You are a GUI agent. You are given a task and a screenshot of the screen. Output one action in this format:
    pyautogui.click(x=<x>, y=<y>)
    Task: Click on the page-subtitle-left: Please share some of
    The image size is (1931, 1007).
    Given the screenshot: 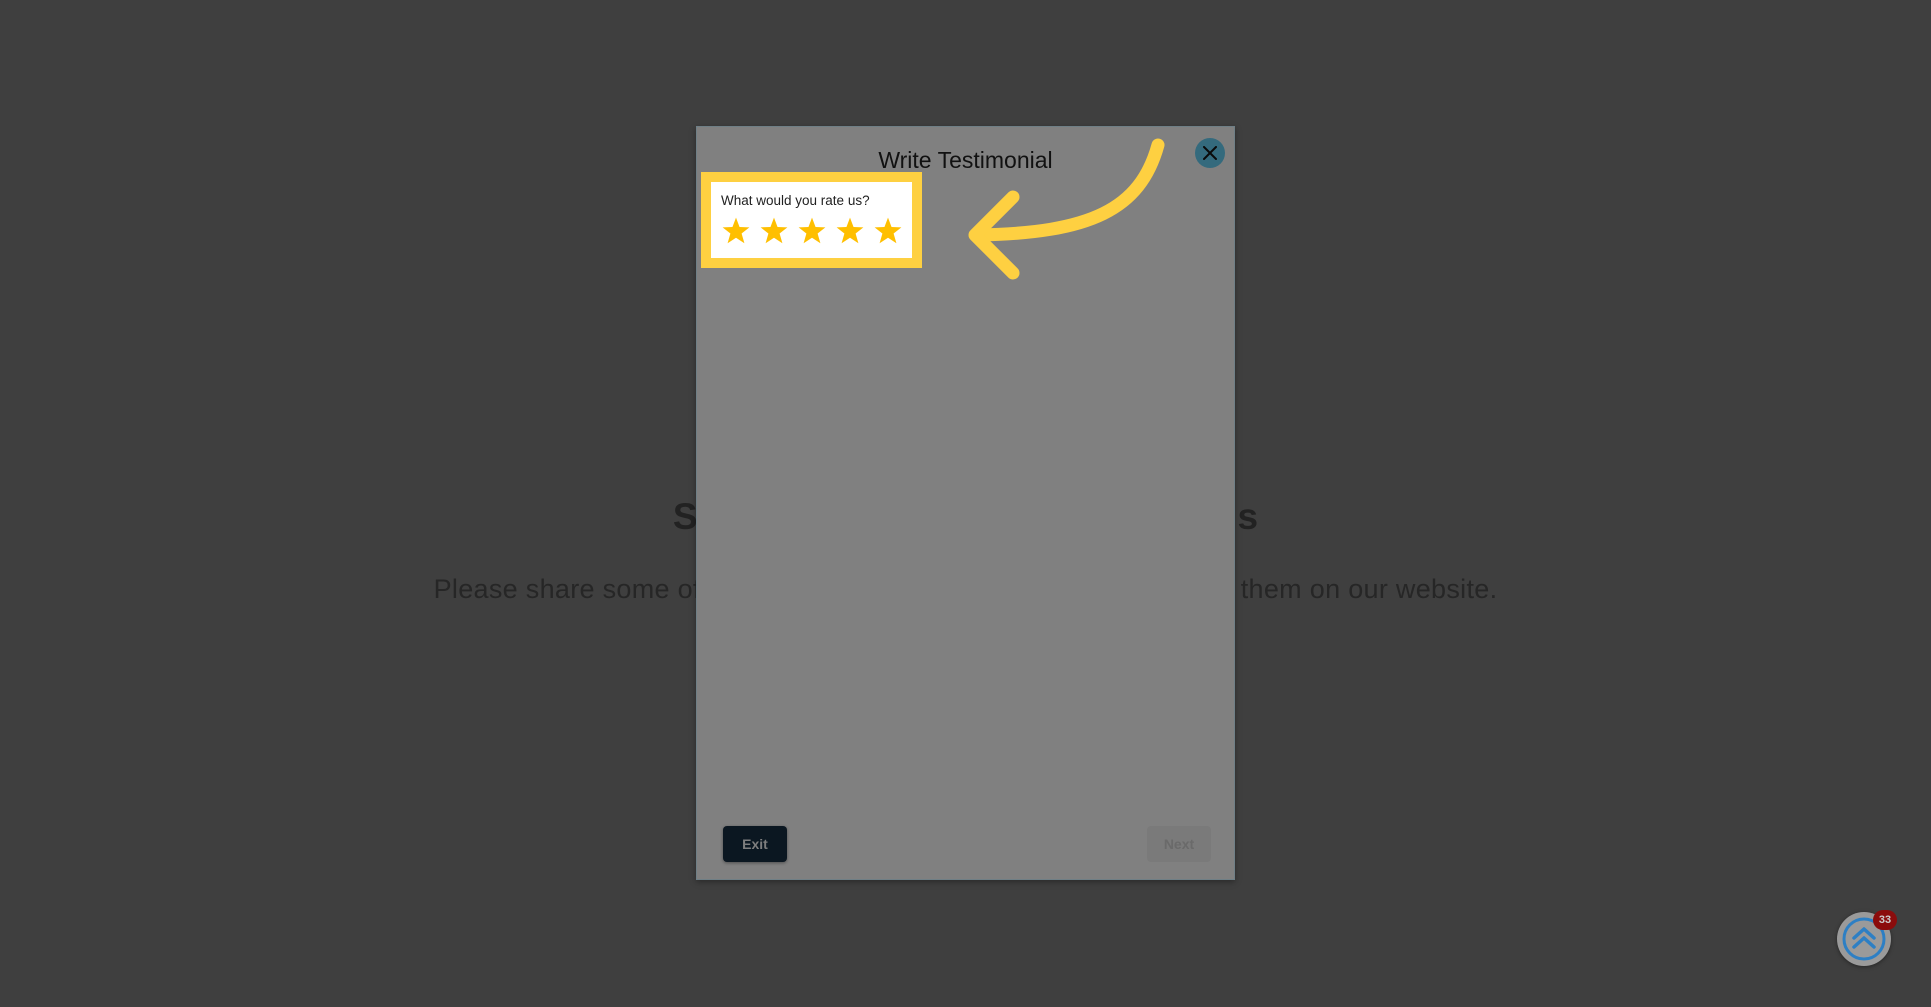 What is the action you would take?
    pyautogui.click(x=567, y=589)
    